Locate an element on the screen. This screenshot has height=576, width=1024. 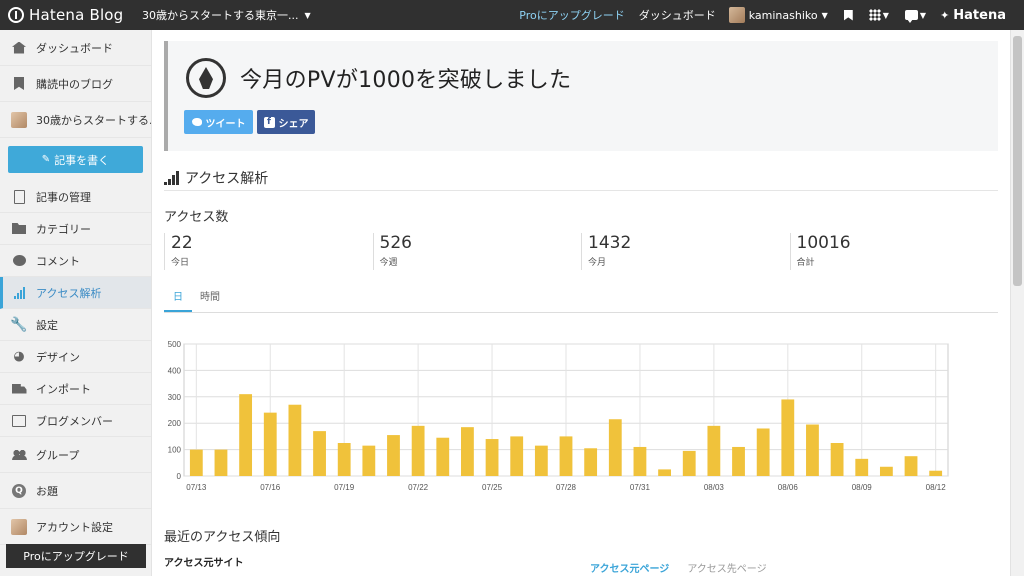
y-tick-label: 400 is located at coordinates (175, 370).